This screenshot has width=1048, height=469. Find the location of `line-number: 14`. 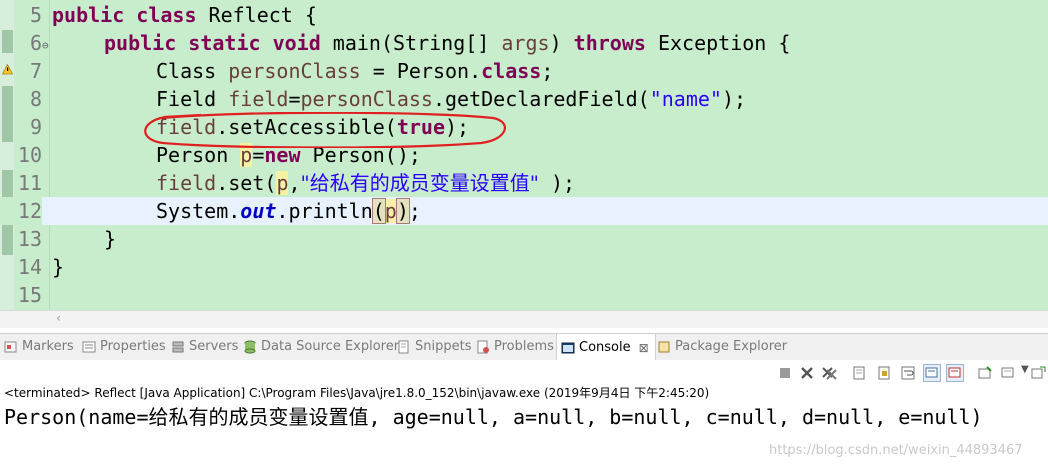

line-number: 14 is located at coordinates (29, 267).